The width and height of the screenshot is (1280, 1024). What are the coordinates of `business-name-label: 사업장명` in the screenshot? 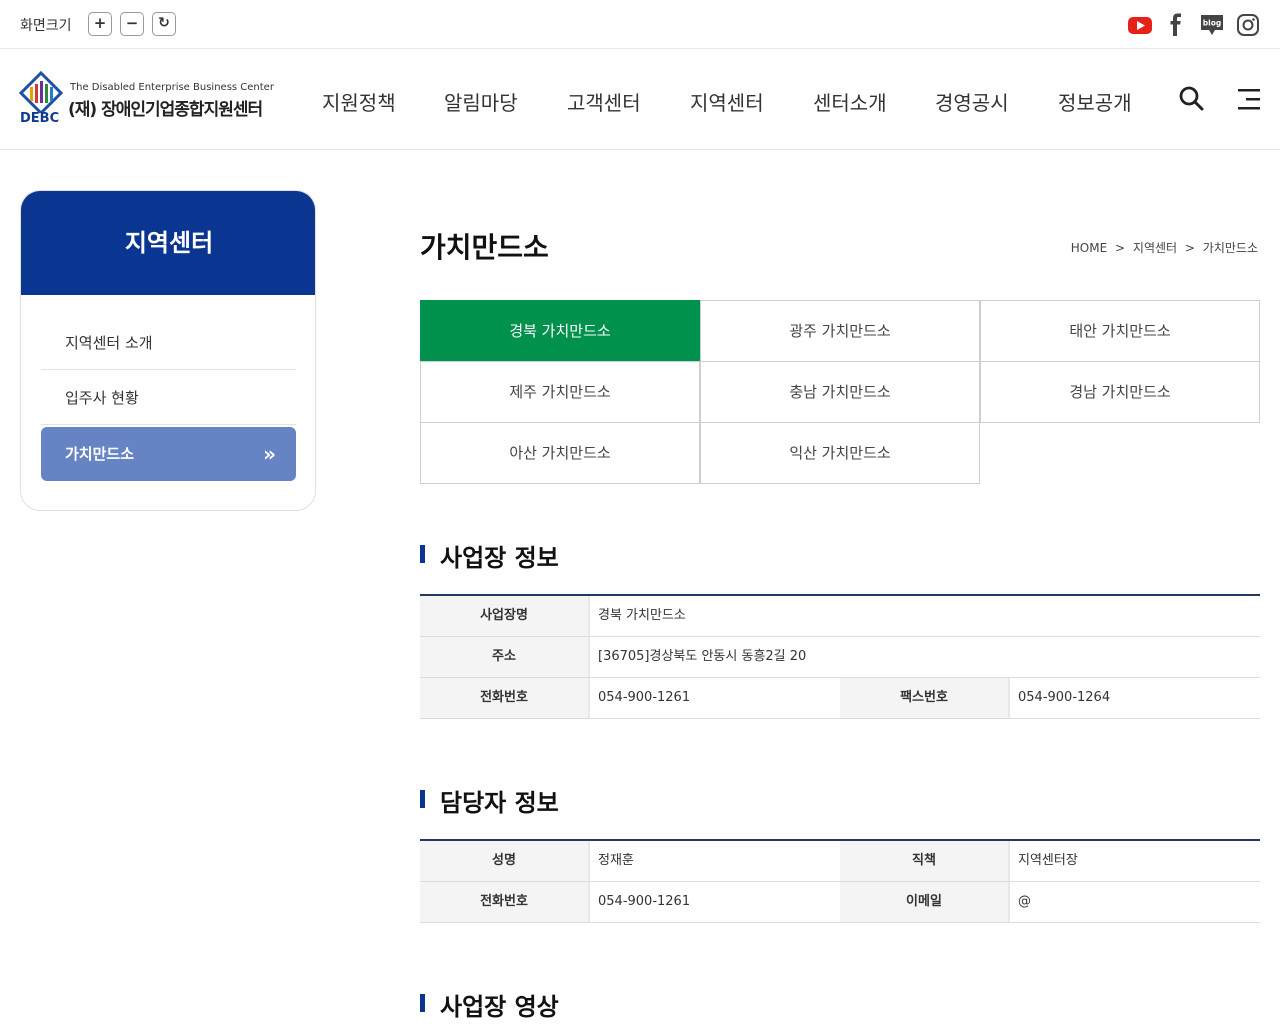 It's located at (504, 616).